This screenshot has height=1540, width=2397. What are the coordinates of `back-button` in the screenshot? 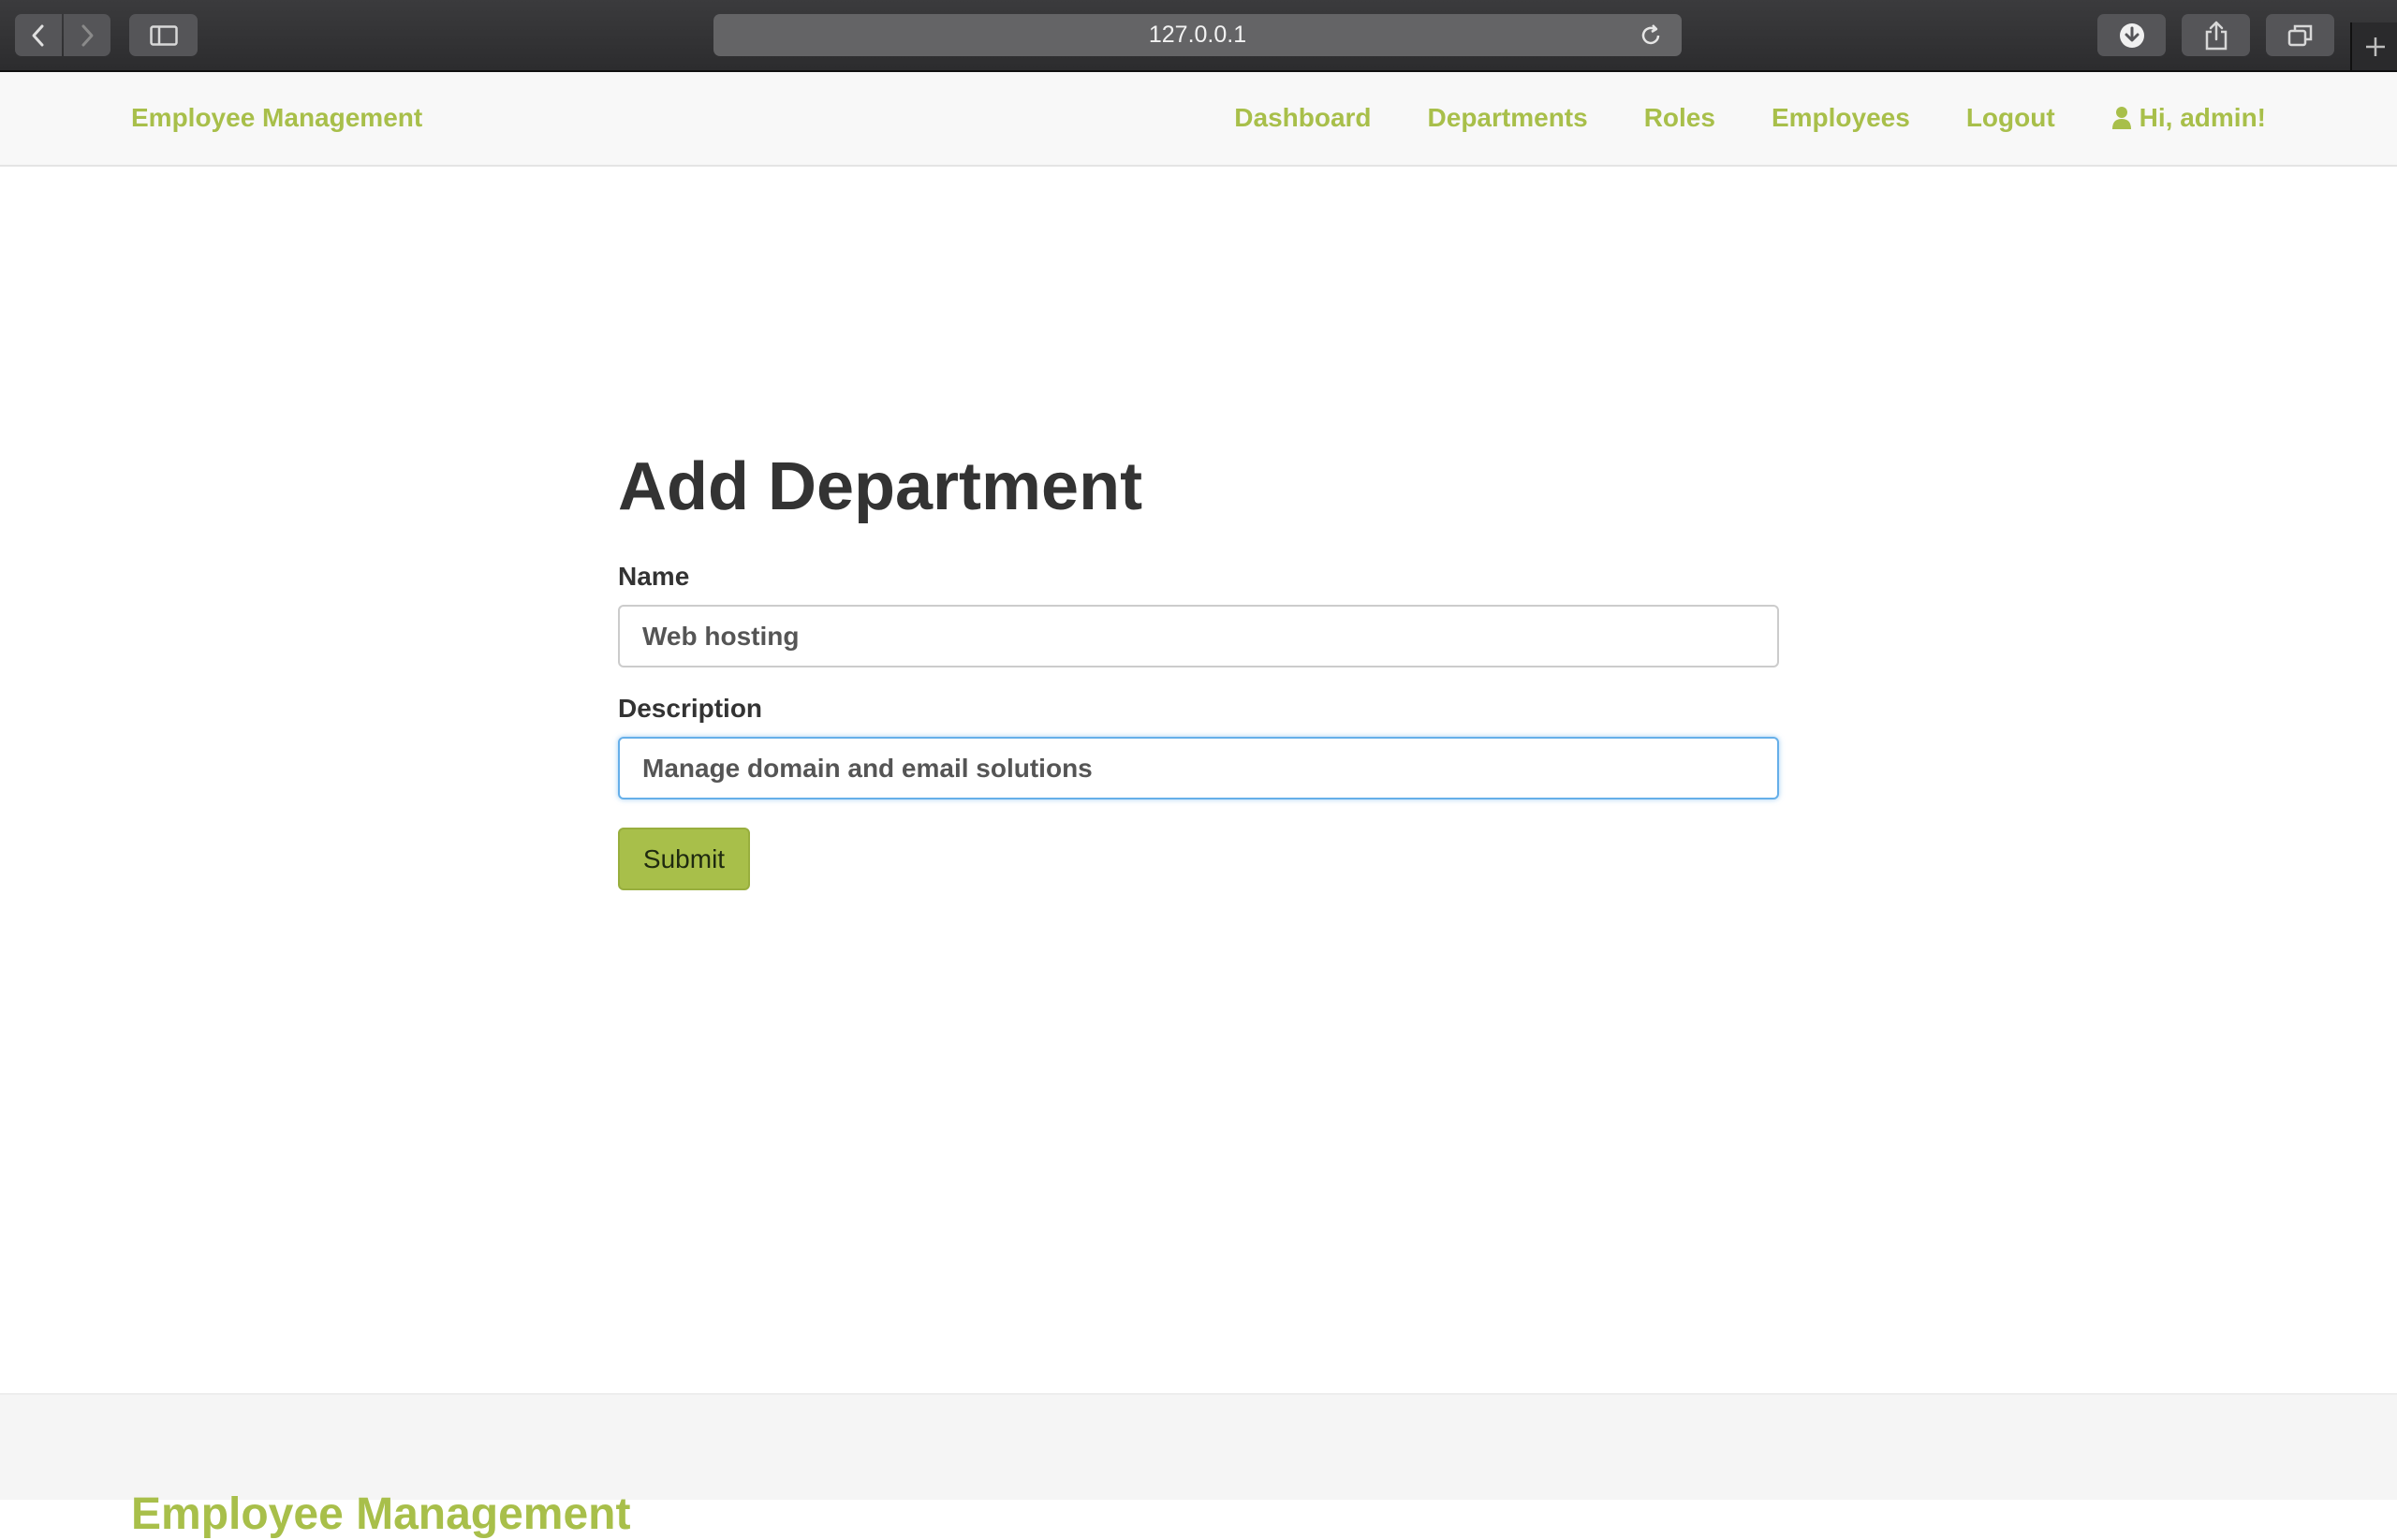 It's located at (38, 35).